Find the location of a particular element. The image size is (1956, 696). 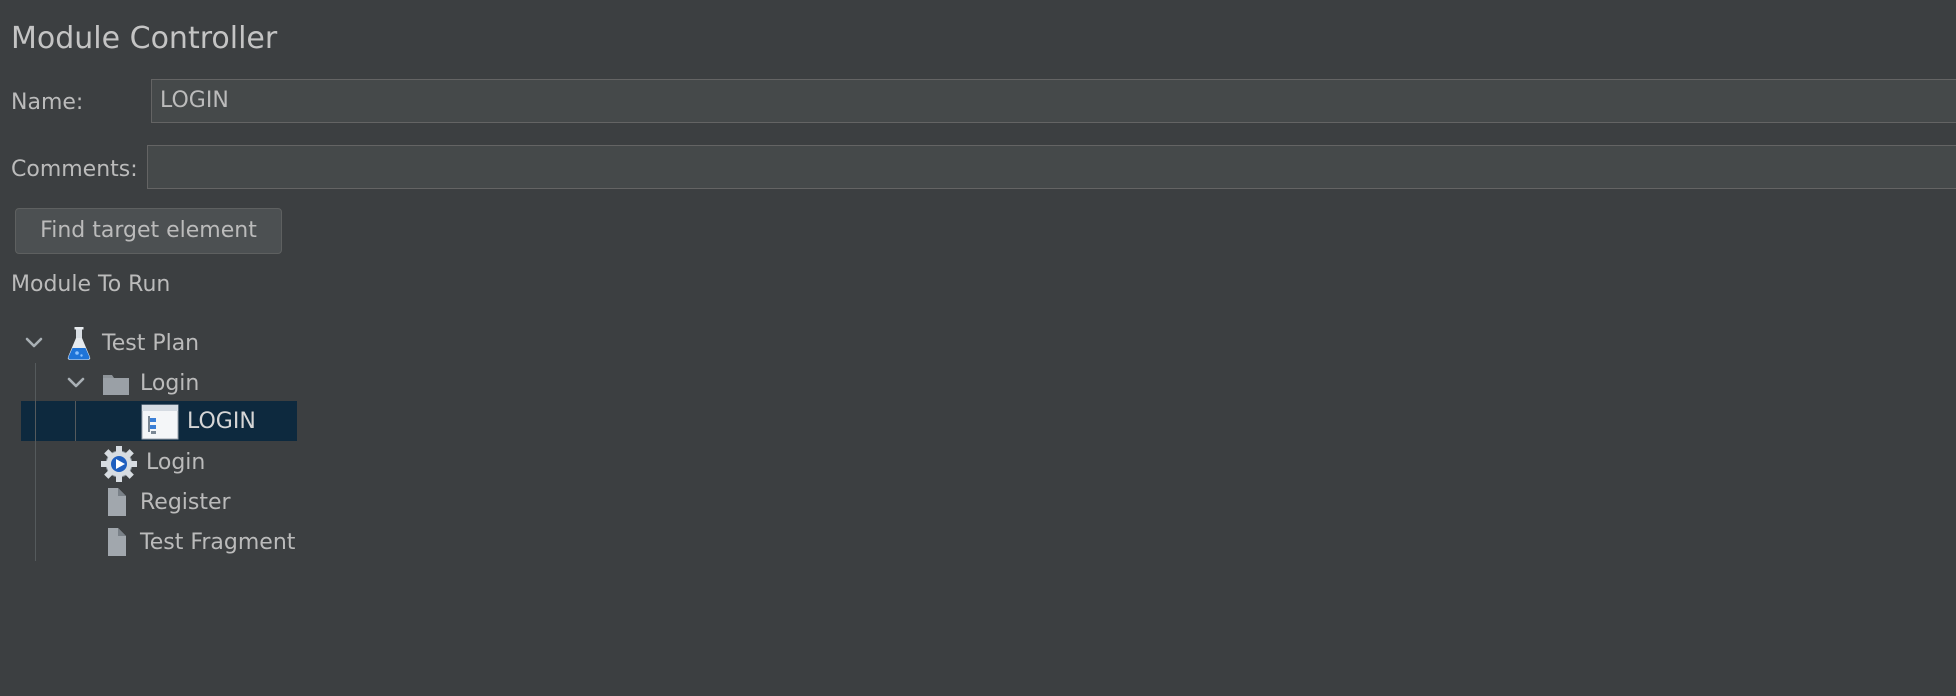

tree-node-label: LOGIN is located at coordinates (221, 421).